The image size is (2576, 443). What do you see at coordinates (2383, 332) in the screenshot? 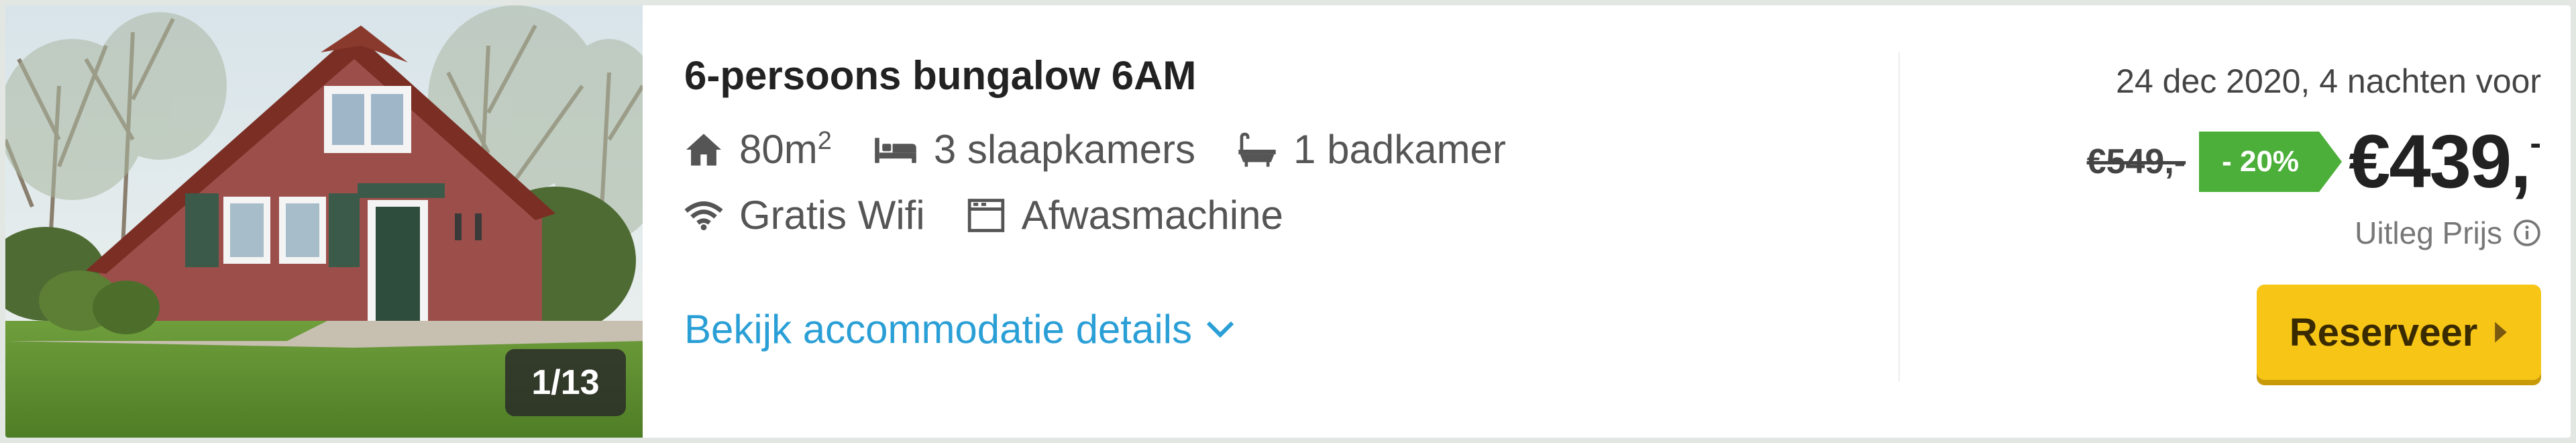
I see `reserve-button-label: Reserveer` at bounding box center [2383, 332].